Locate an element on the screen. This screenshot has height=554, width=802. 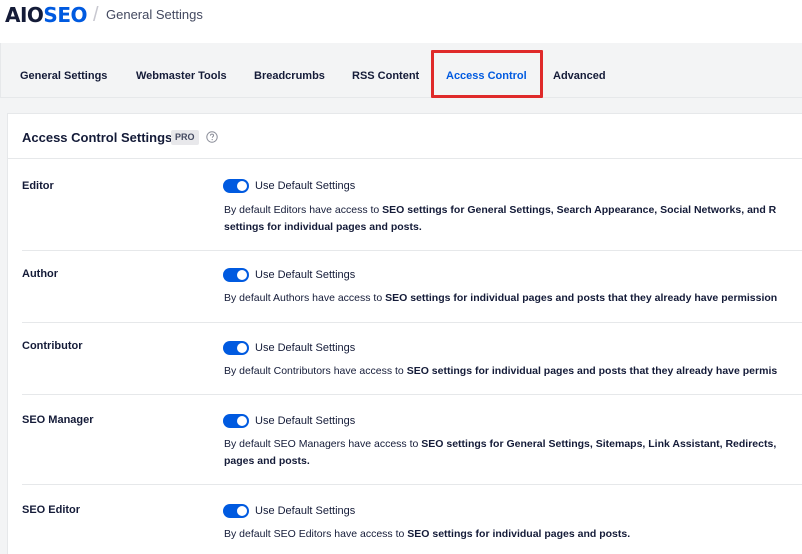
description-text: By default Authors have access to is located at coordinates (305, 298).